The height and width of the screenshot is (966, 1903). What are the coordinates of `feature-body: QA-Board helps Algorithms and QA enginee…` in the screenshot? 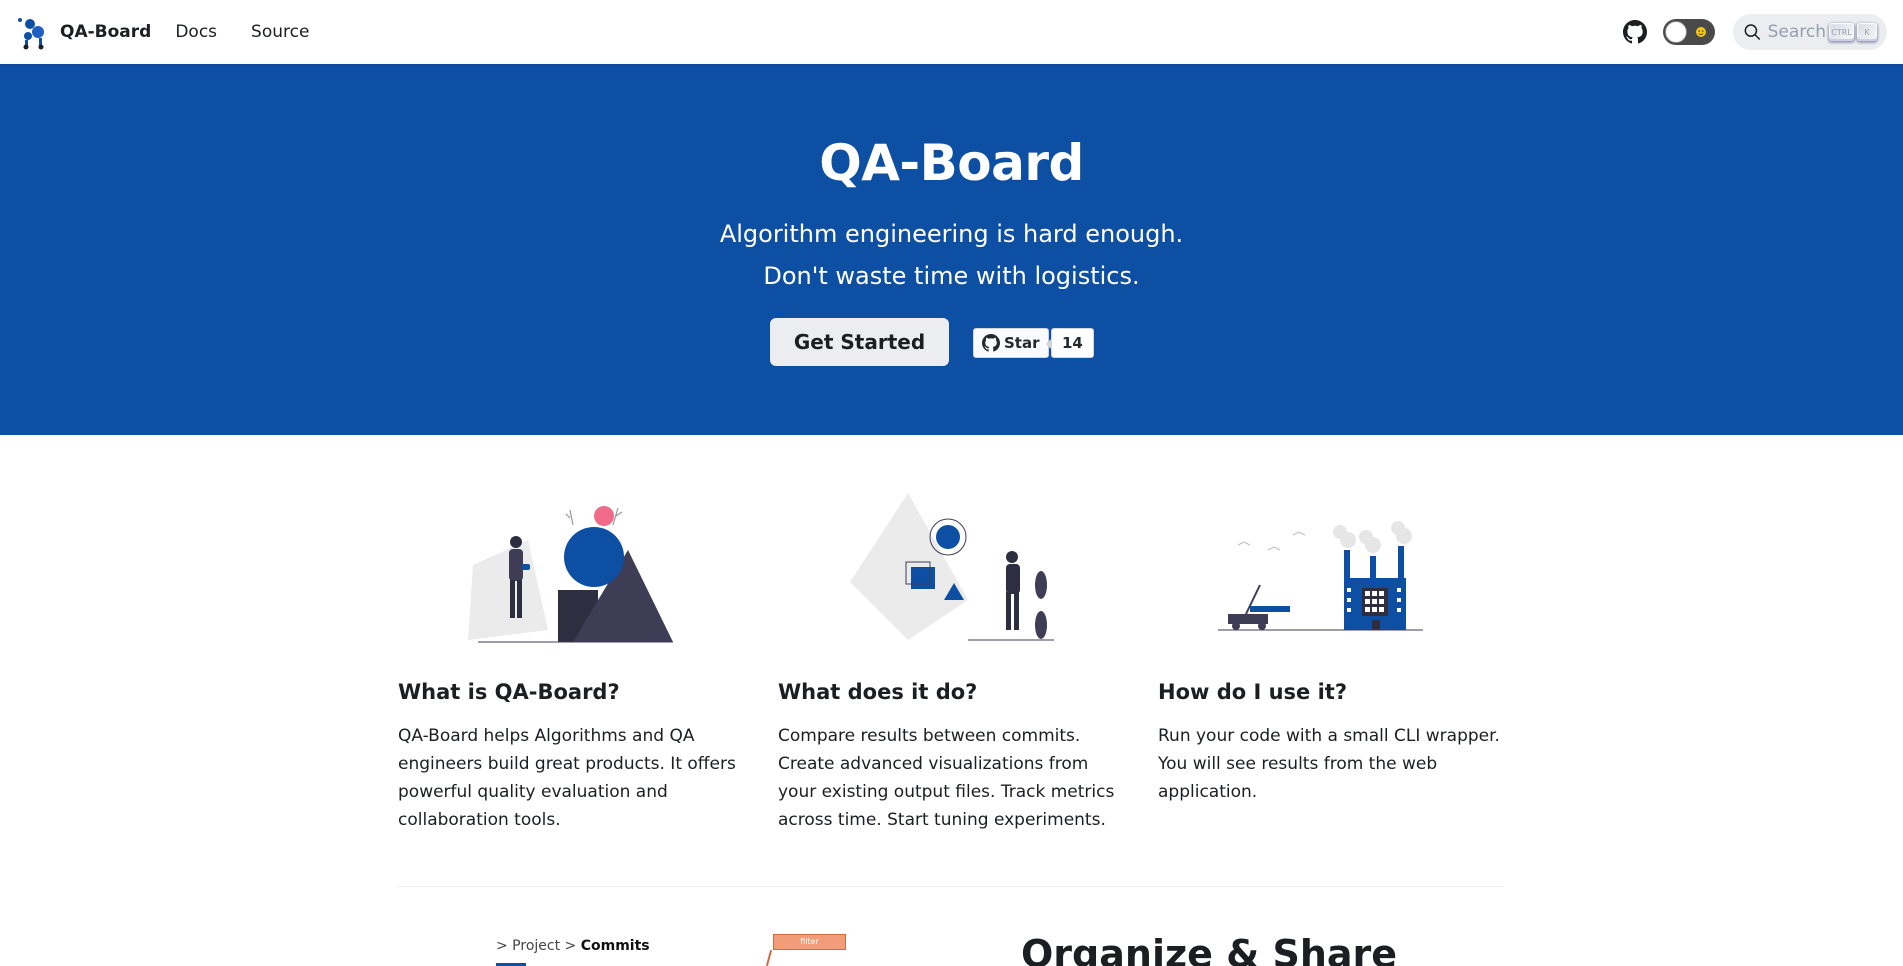 It's located at (567, 778).